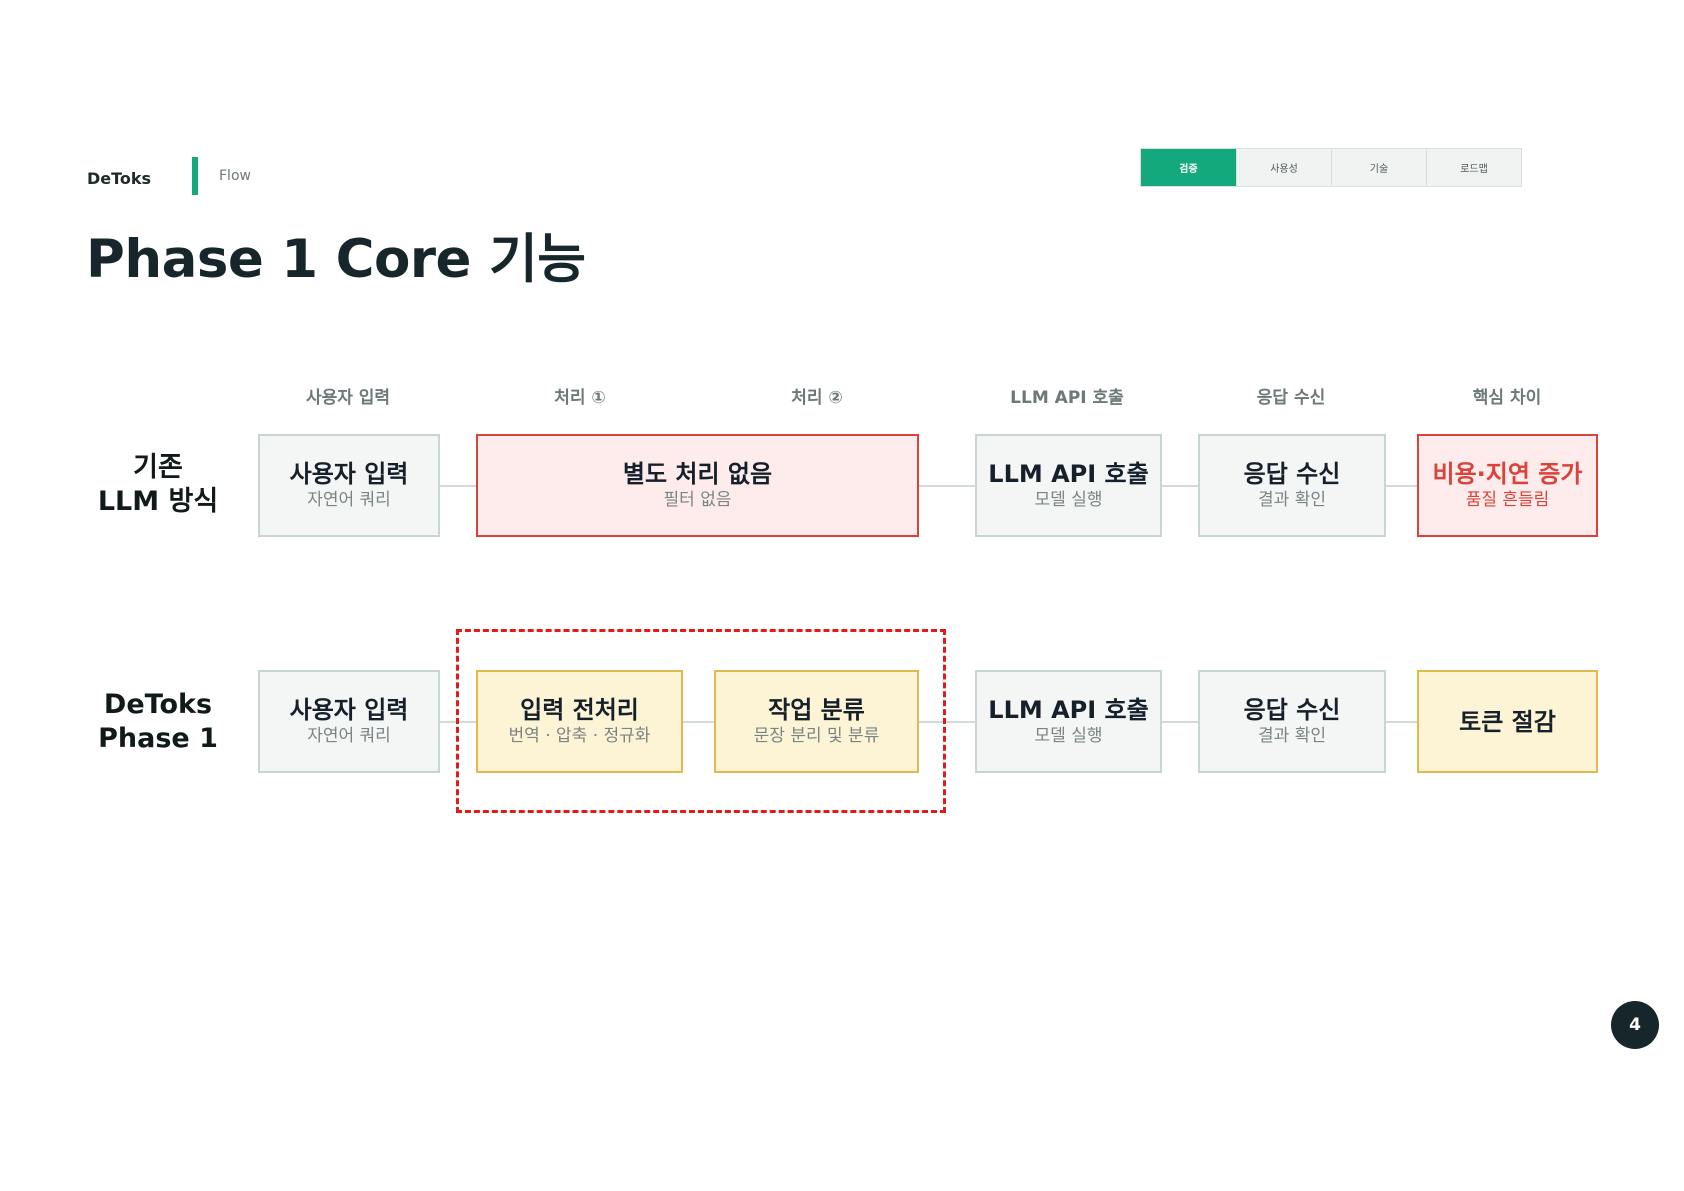 Image resolution: width=1684 pixels, height=1191 pixels. What do you see at coordinates (158, 704) in the screenshot?
I see `row-label-detoks-line1: DeToks` at bounding box center [158, 704].